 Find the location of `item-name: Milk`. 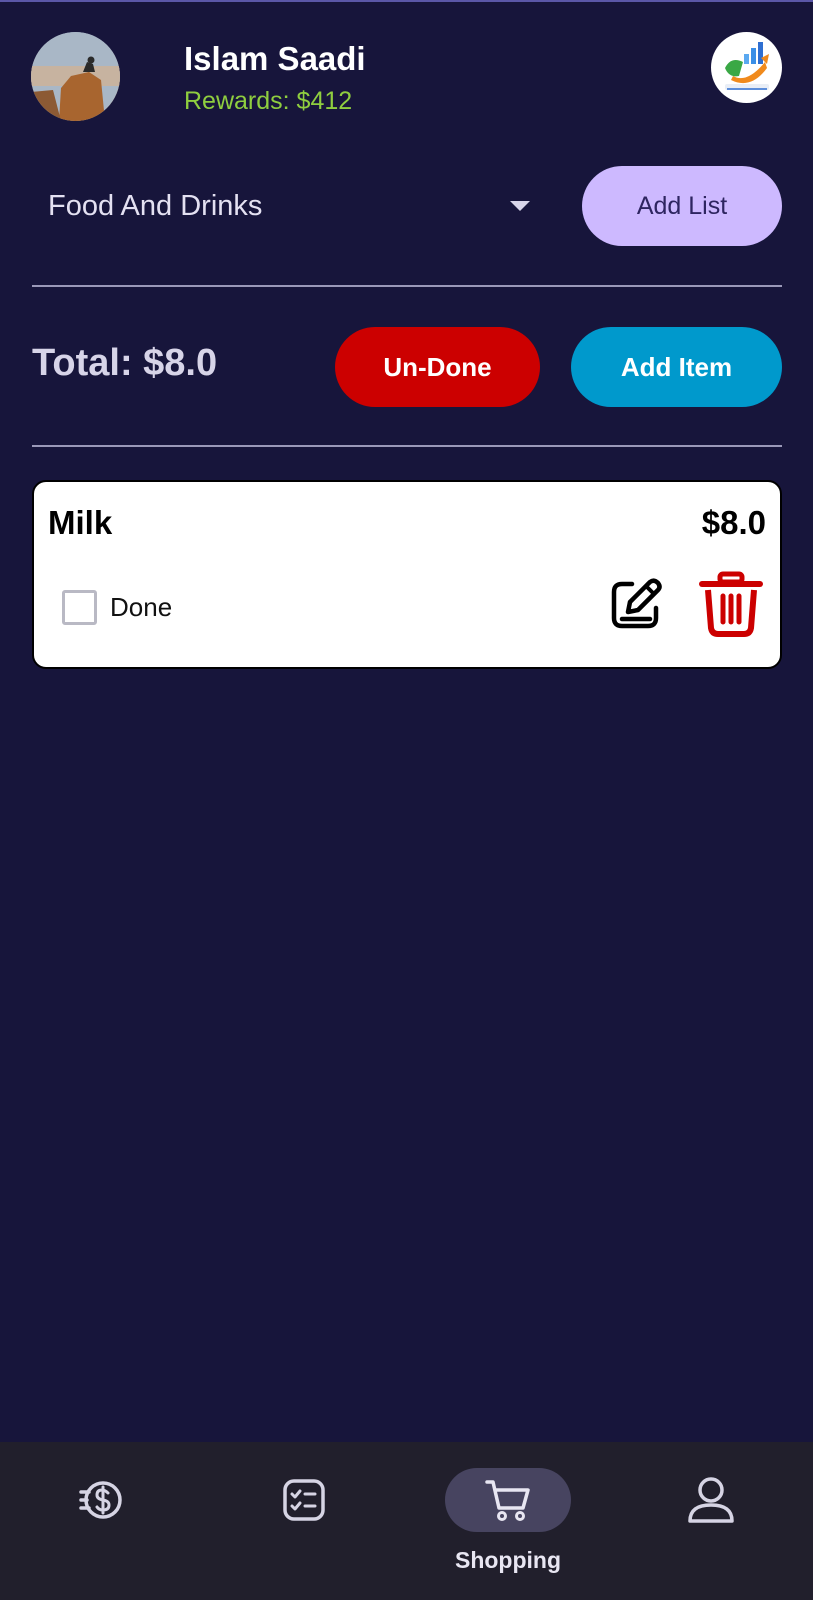

item-name: Milk is located at coordinates (80, 522).